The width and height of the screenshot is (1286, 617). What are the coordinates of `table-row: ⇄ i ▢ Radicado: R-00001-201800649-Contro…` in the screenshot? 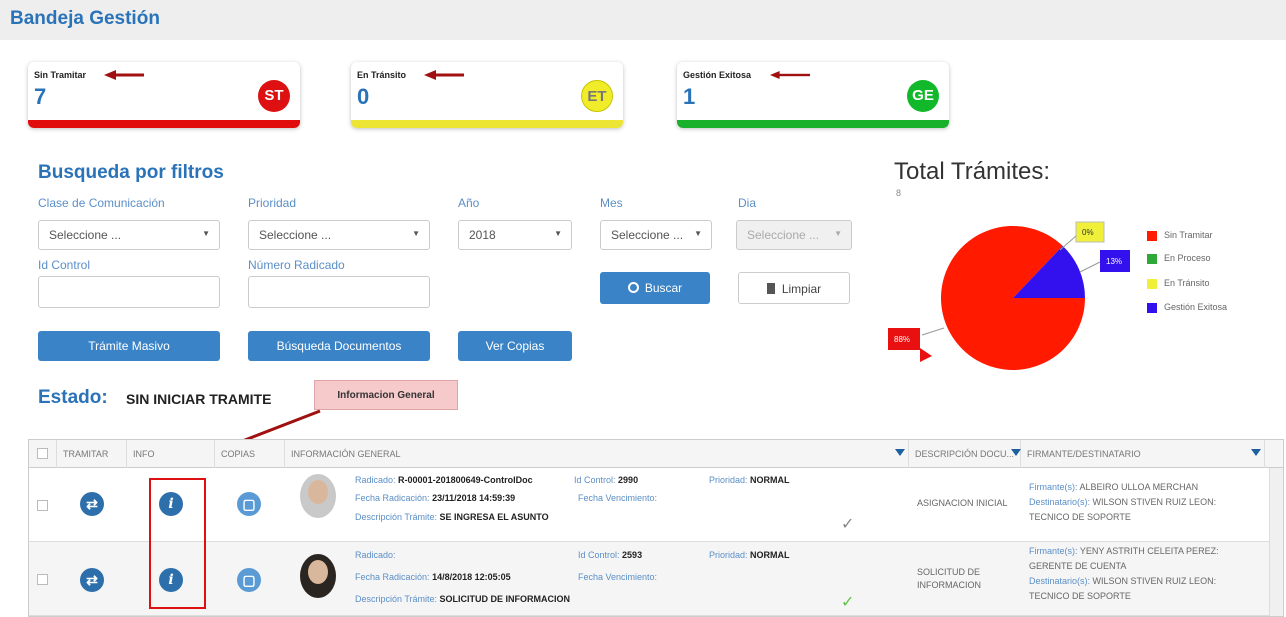 It's located at (656, 505).